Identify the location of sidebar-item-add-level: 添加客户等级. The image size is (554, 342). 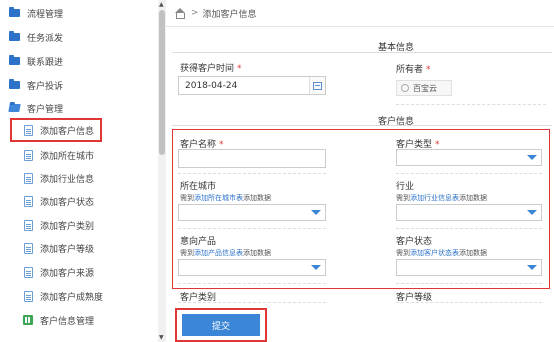
(79, 248).